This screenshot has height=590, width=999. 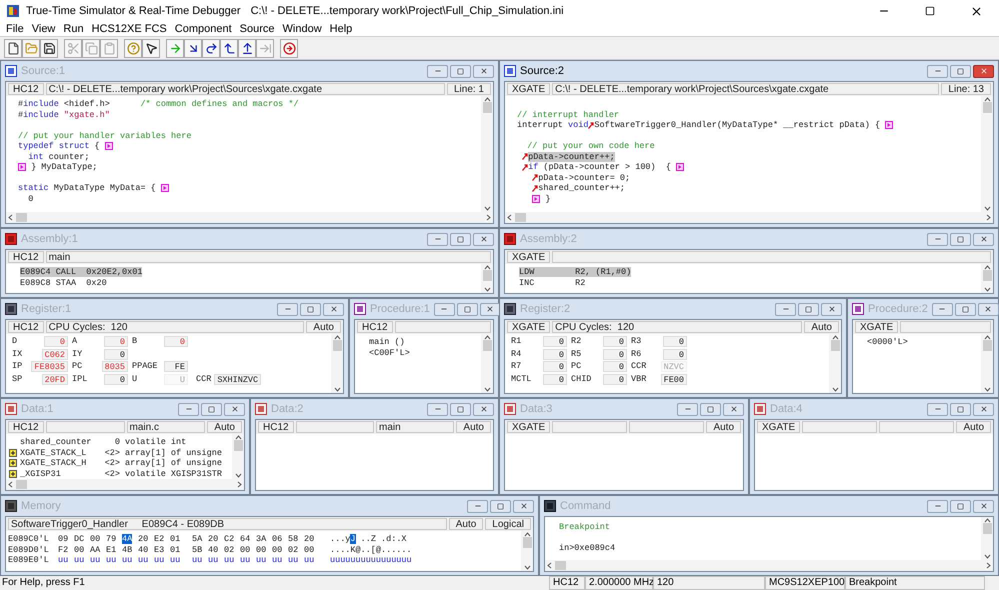 I want to click on memory-byte: AA, so click(x=95, y=549).